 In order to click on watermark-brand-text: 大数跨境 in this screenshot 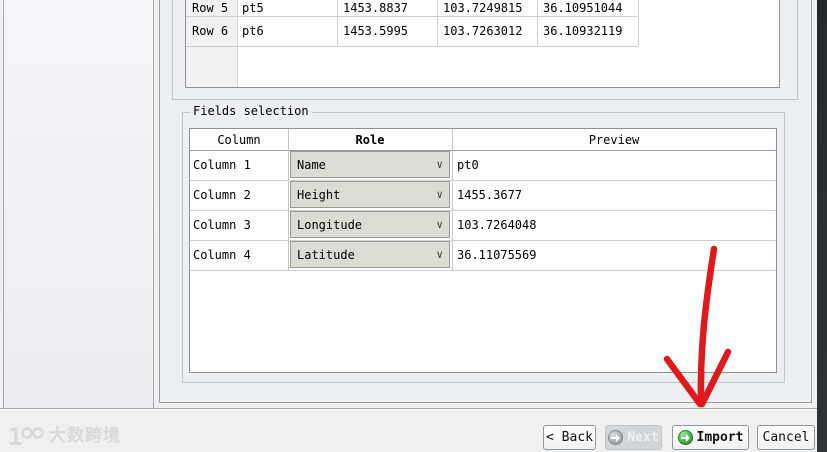, I will do `click(85, 435)`.